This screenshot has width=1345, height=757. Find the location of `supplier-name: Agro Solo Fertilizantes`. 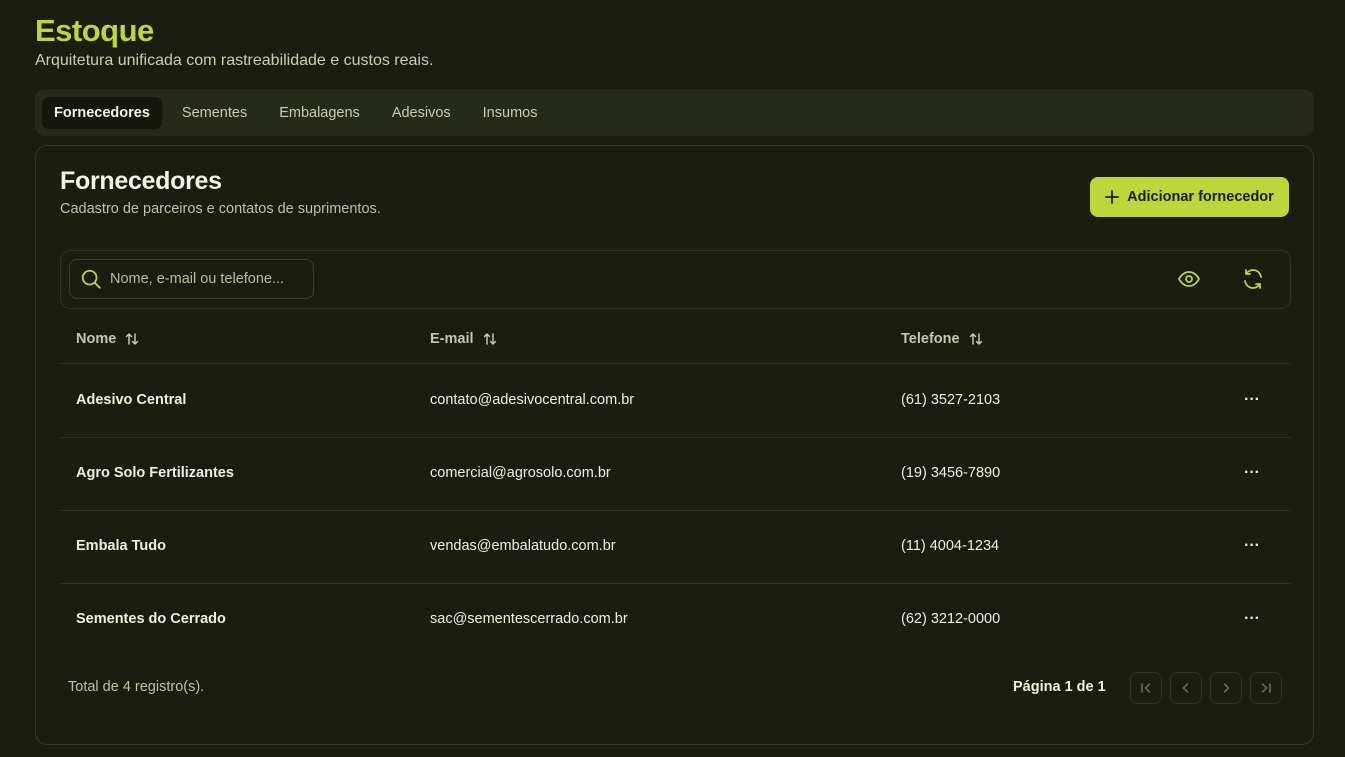

supplier-name: Agro Solo Fertilizantes is located at coordinates (155, 473).